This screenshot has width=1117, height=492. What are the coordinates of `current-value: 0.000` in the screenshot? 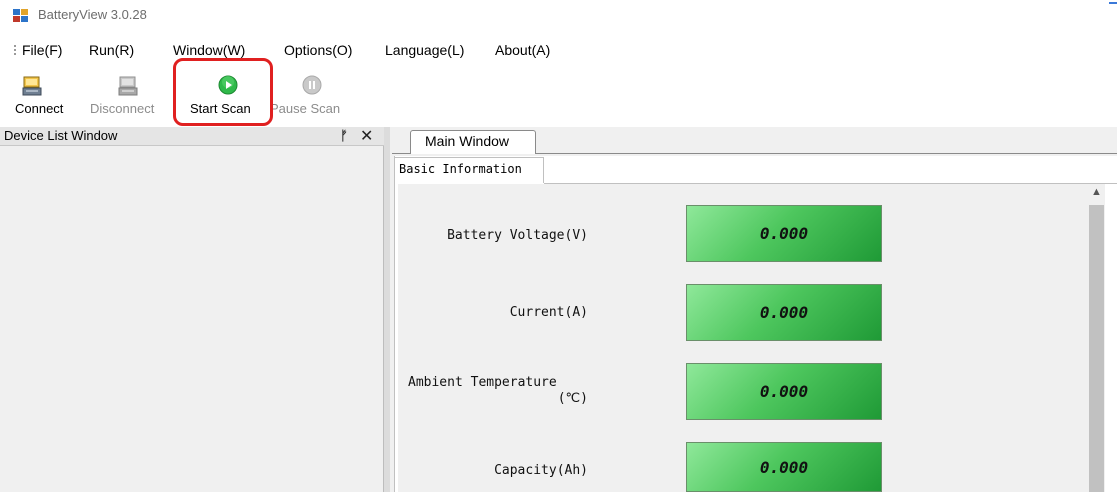 It's located at (784, 312).